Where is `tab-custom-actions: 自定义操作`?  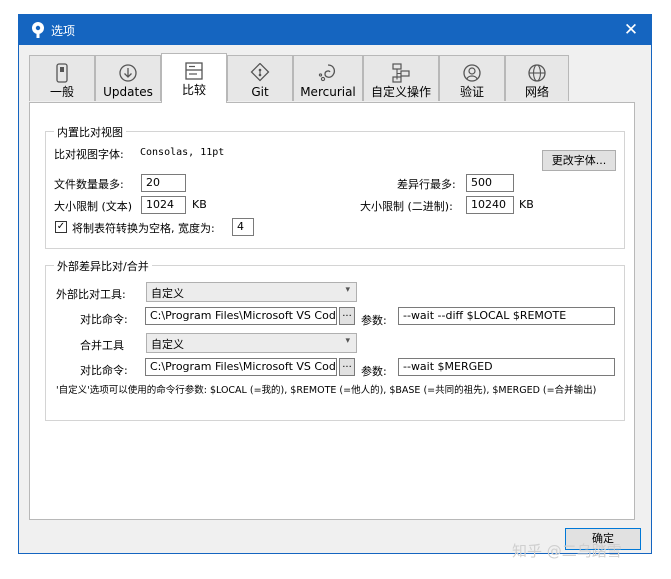
tab-custom-actions: 自定义操作 is located at coordinates (401, 78).